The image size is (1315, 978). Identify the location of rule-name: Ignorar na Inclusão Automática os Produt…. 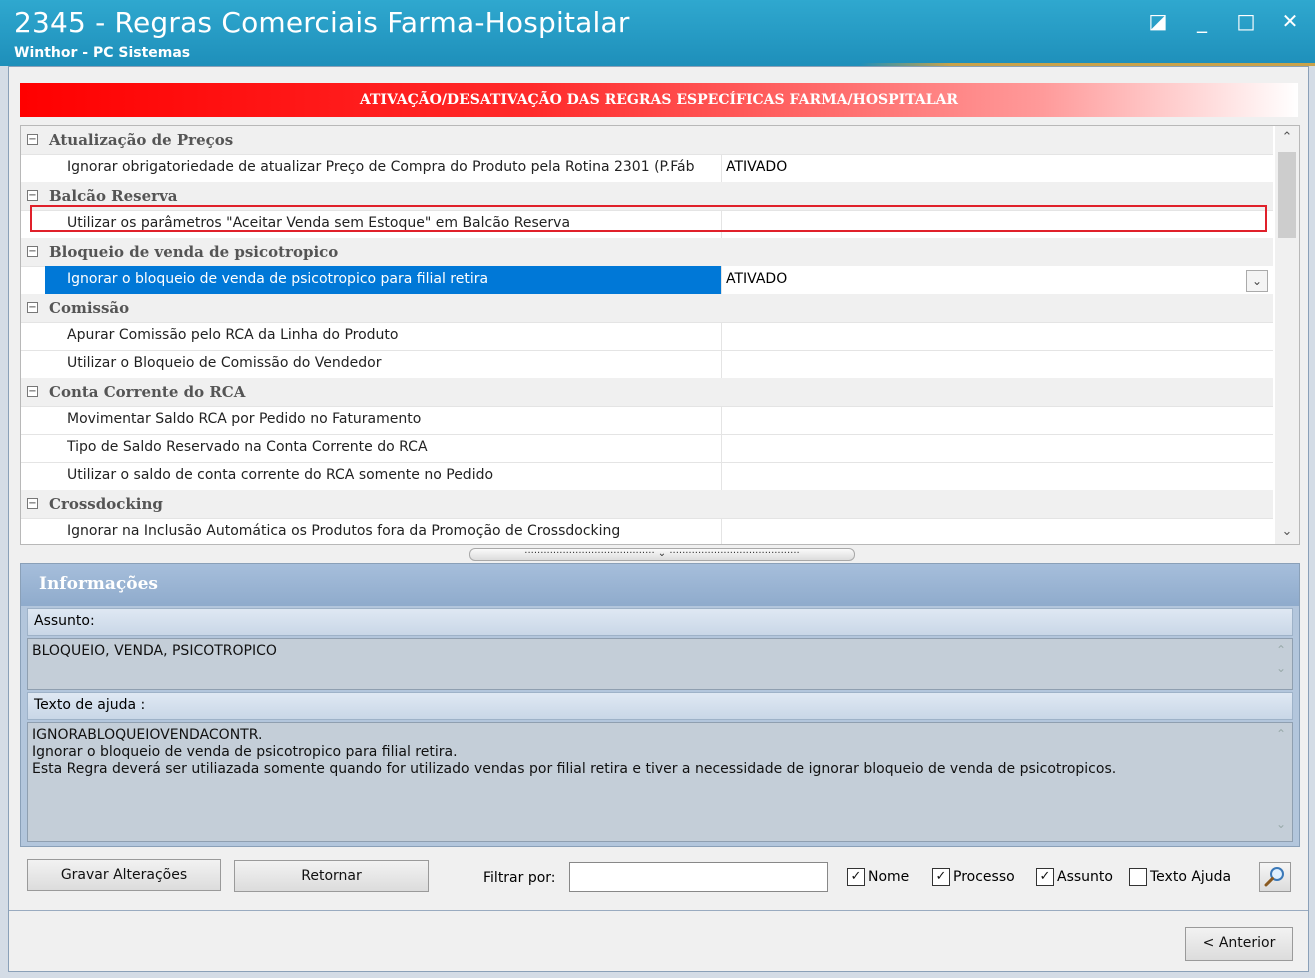
(344, 531).